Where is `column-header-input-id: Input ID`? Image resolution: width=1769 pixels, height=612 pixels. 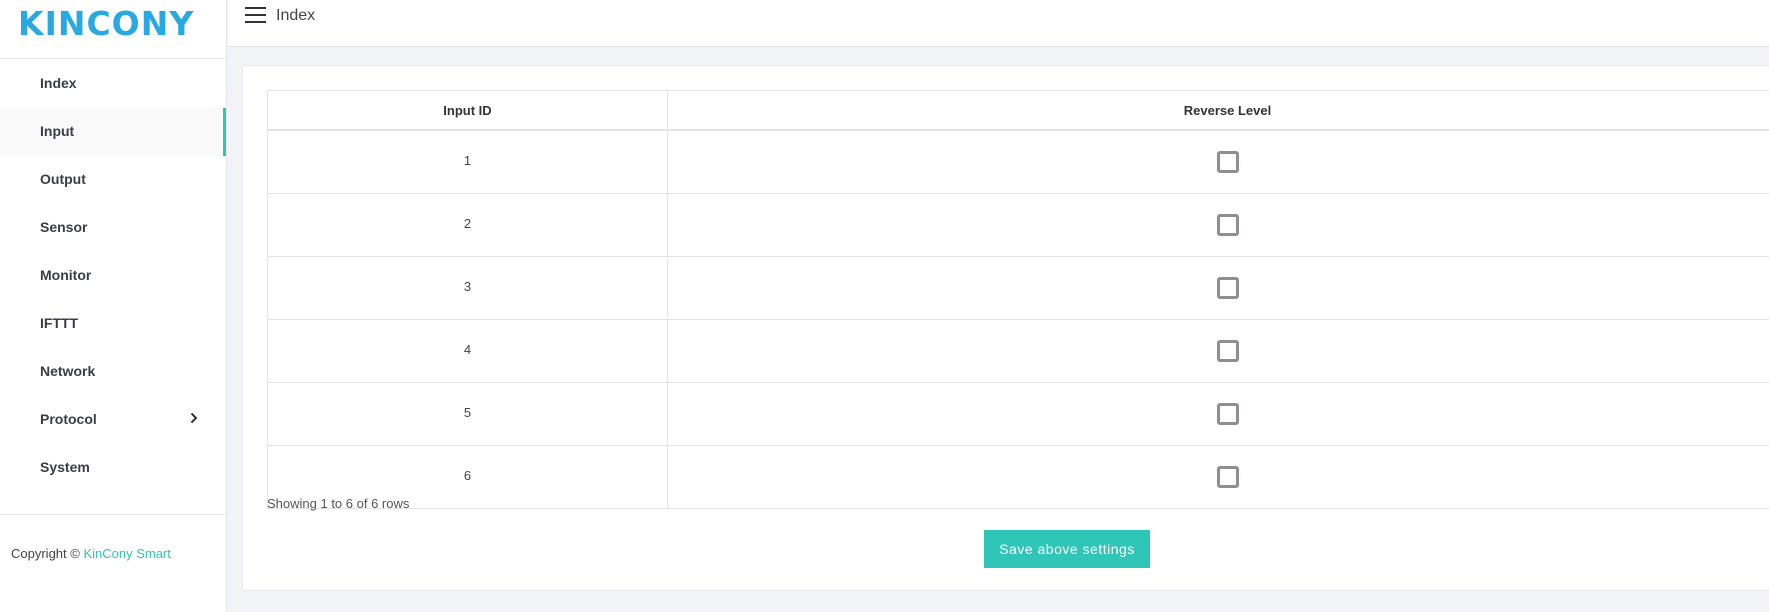 column-header-input-id: Input ID is located at coordinates (467, 110).